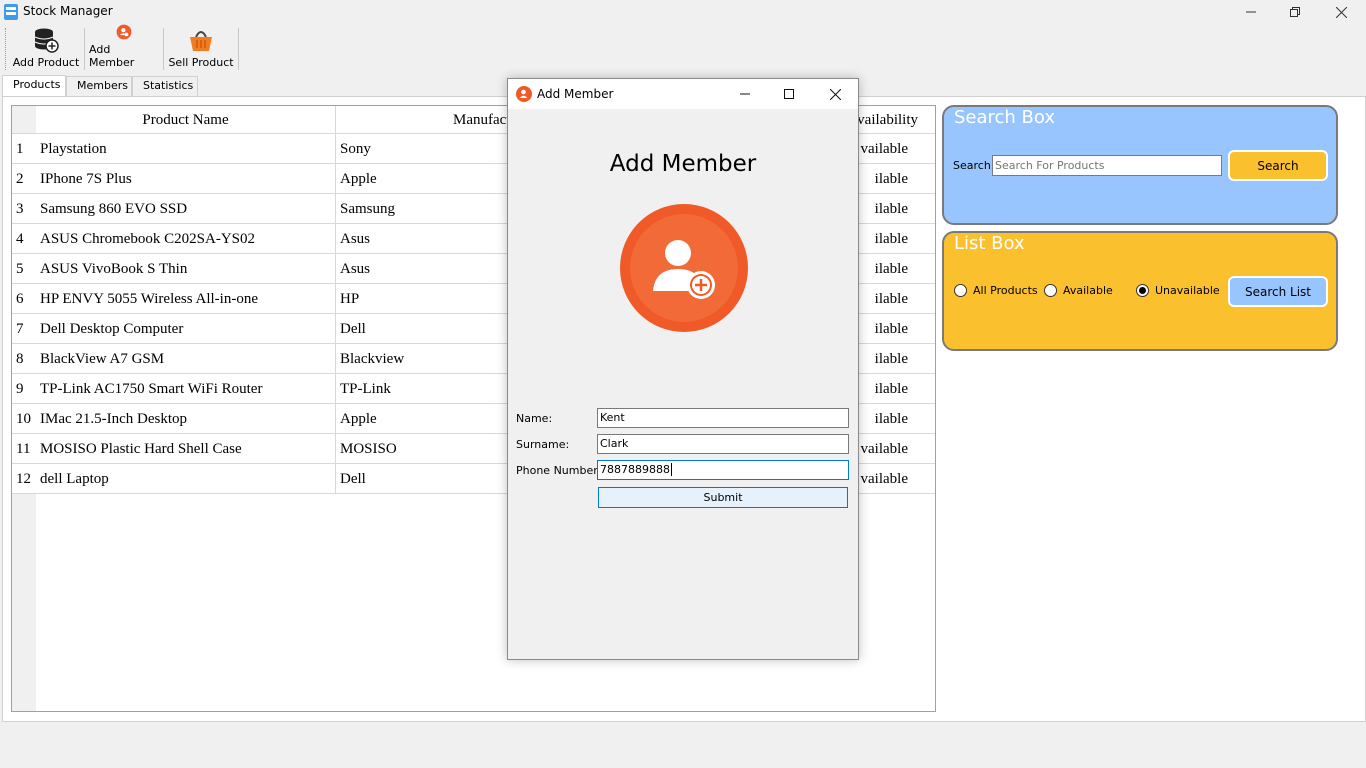 The height and width of the screenshot is (768, 1366). Describe the element at coordinates (543, 444) in the screenshot. I see `surname-label: Surname:` at that location.